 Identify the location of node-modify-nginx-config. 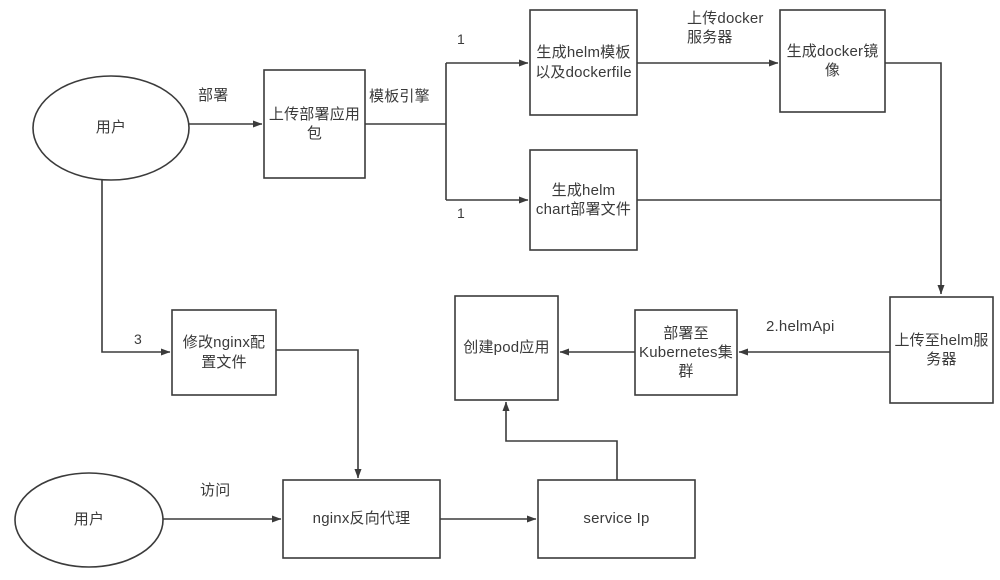
(224, 352).